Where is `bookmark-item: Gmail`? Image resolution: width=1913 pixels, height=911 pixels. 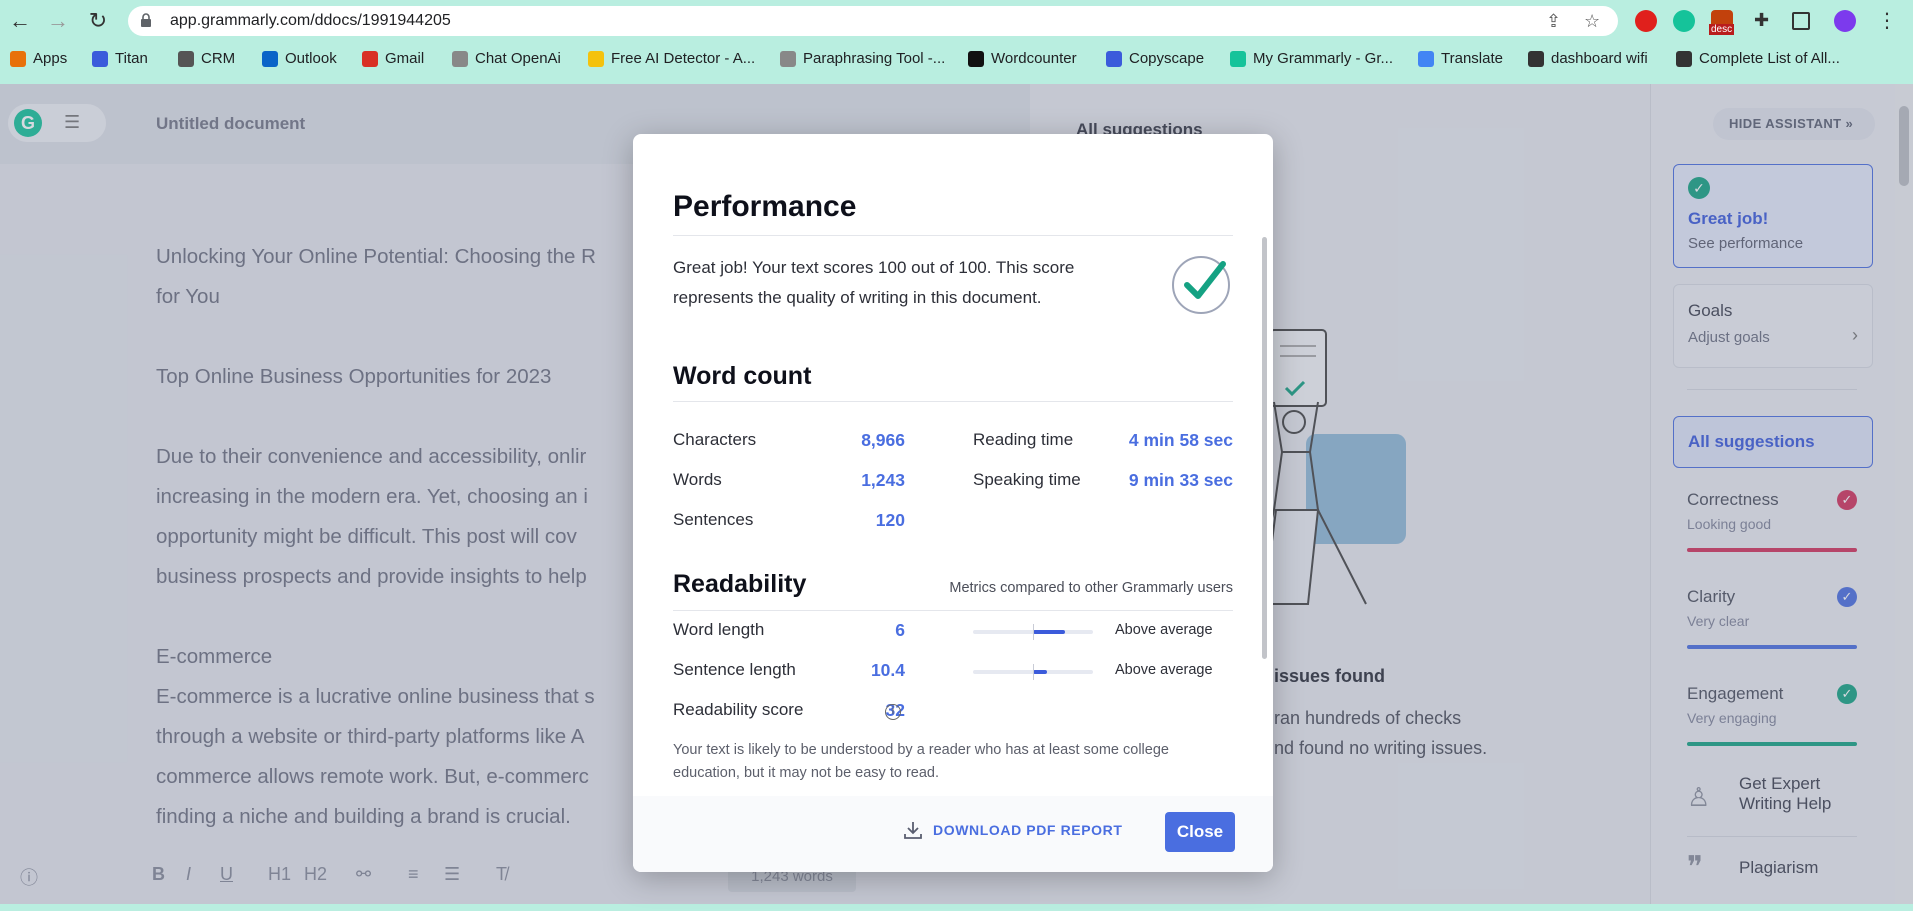
bookmark-item: Gmail is located at coordinates (393, 58).